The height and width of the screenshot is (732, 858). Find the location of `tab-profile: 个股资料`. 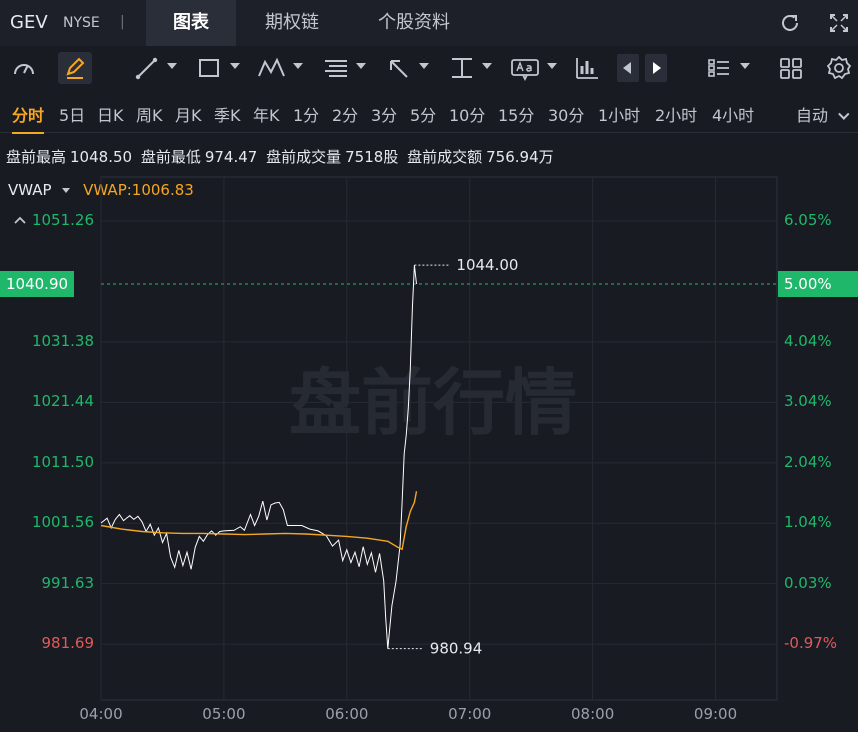

tab-profile: 个股资料 is located at coordinates (414, 23).